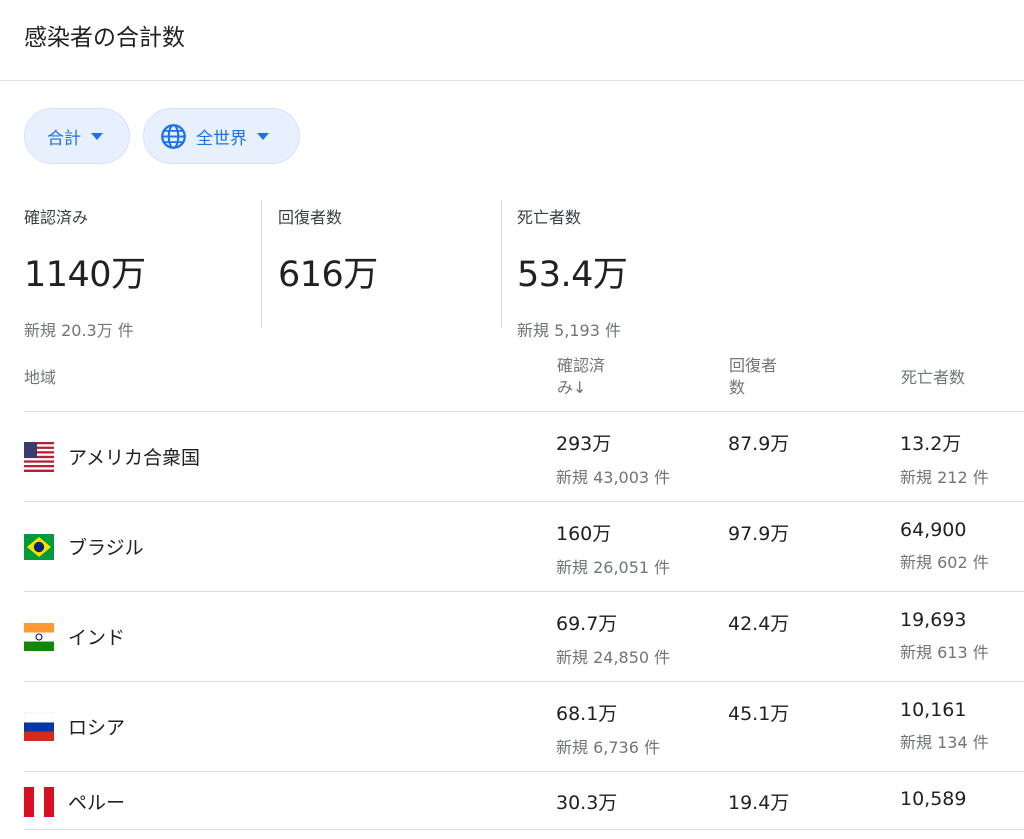 The height and width of the screenshot is (839, 1024). What do you see at coordinates (39, 802) in the screenshot?
I see `pe-flag-icon` at bounding box center [39, 802].